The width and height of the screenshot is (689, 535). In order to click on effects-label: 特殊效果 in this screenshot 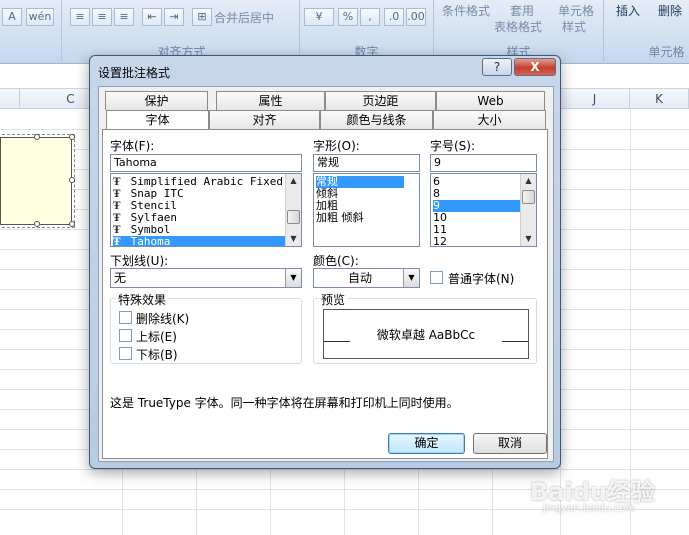, I will do `click(142, 299)`.